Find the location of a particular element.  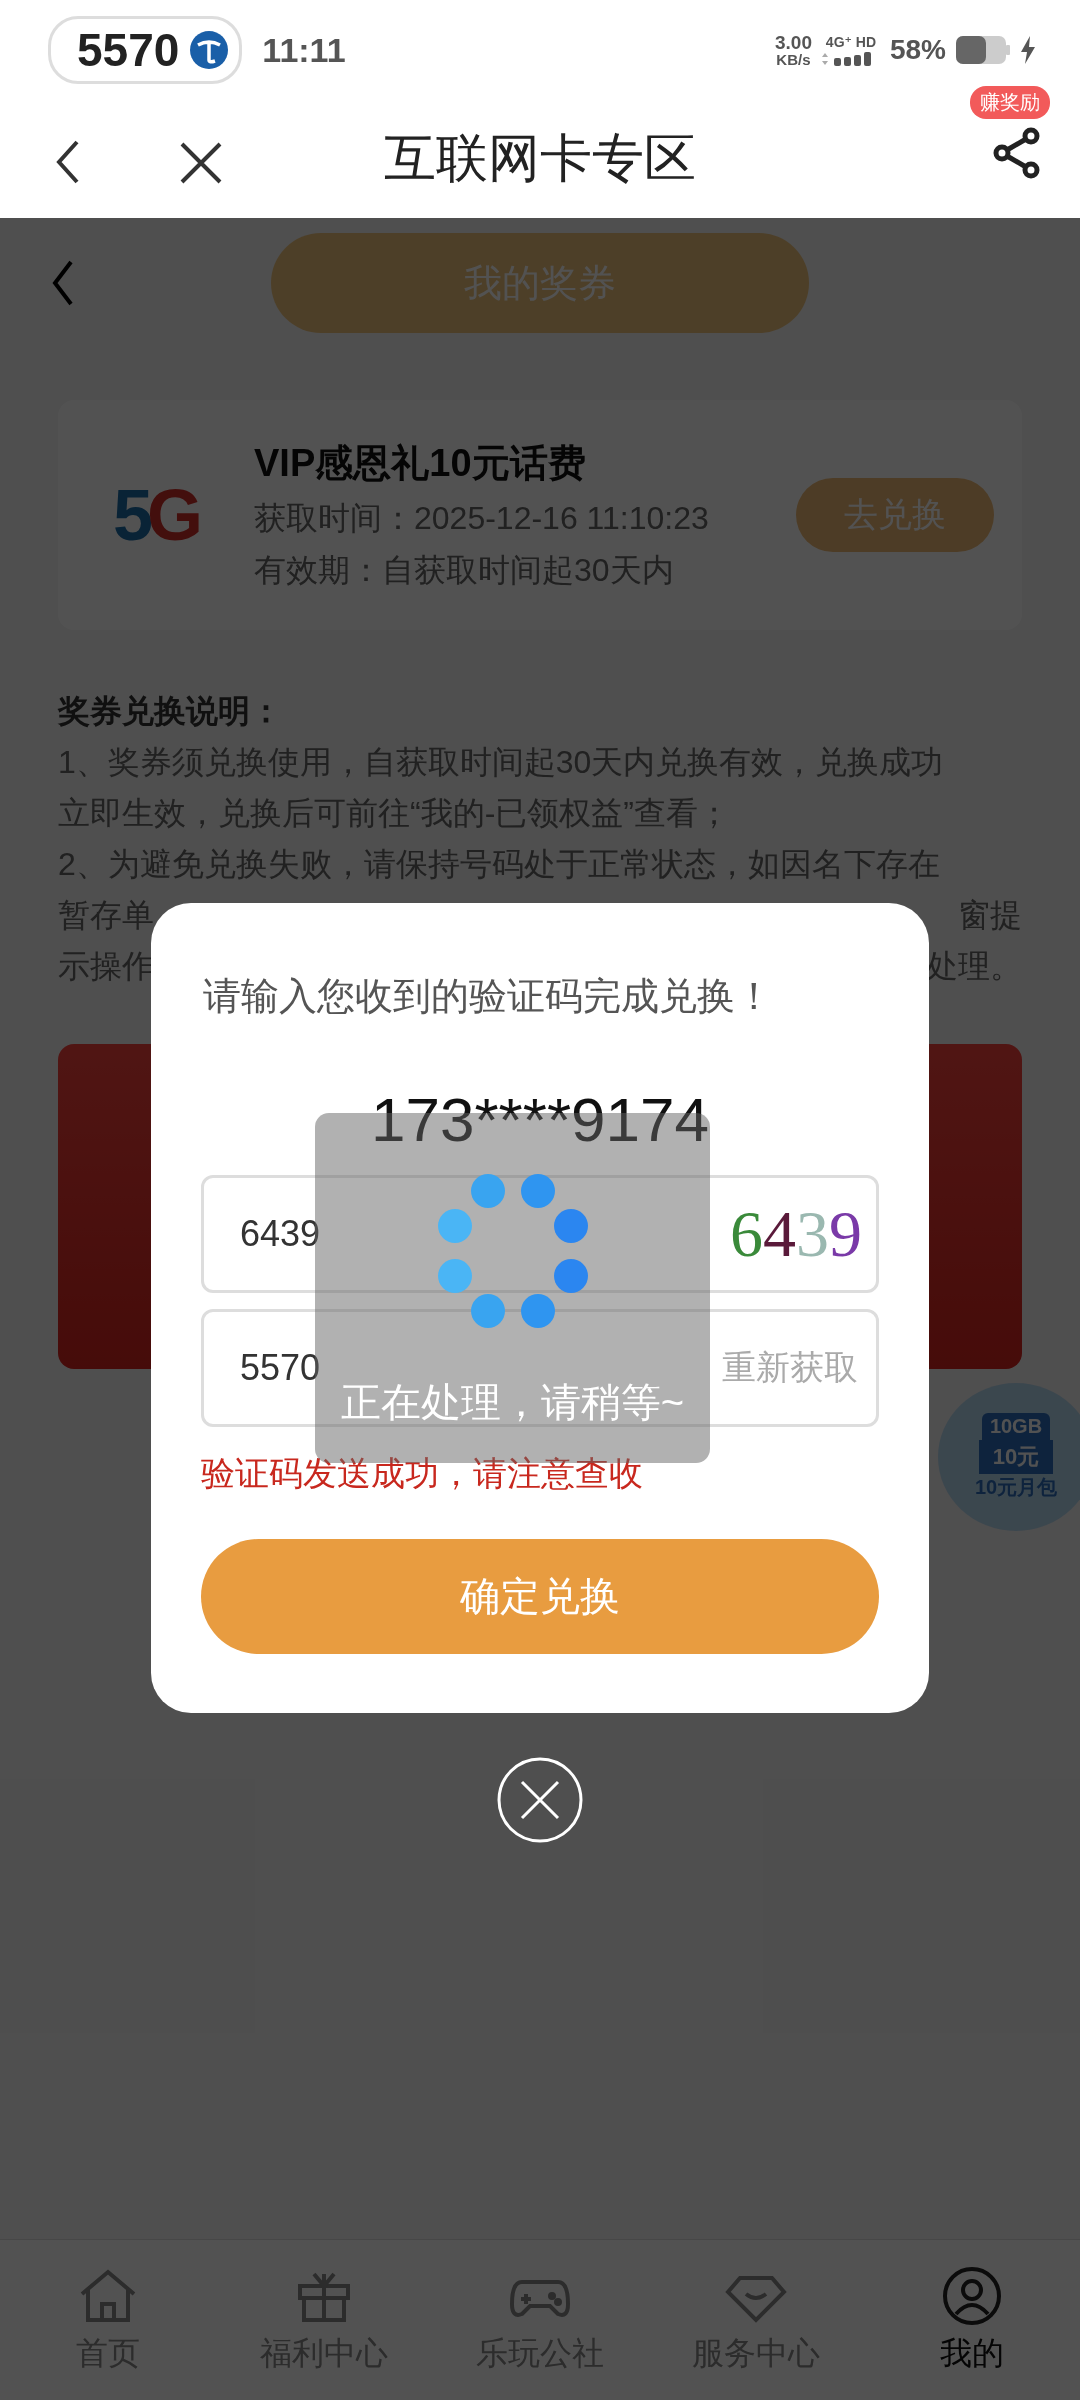

carrier-number: 5570 is located at coordinates (128, 50).